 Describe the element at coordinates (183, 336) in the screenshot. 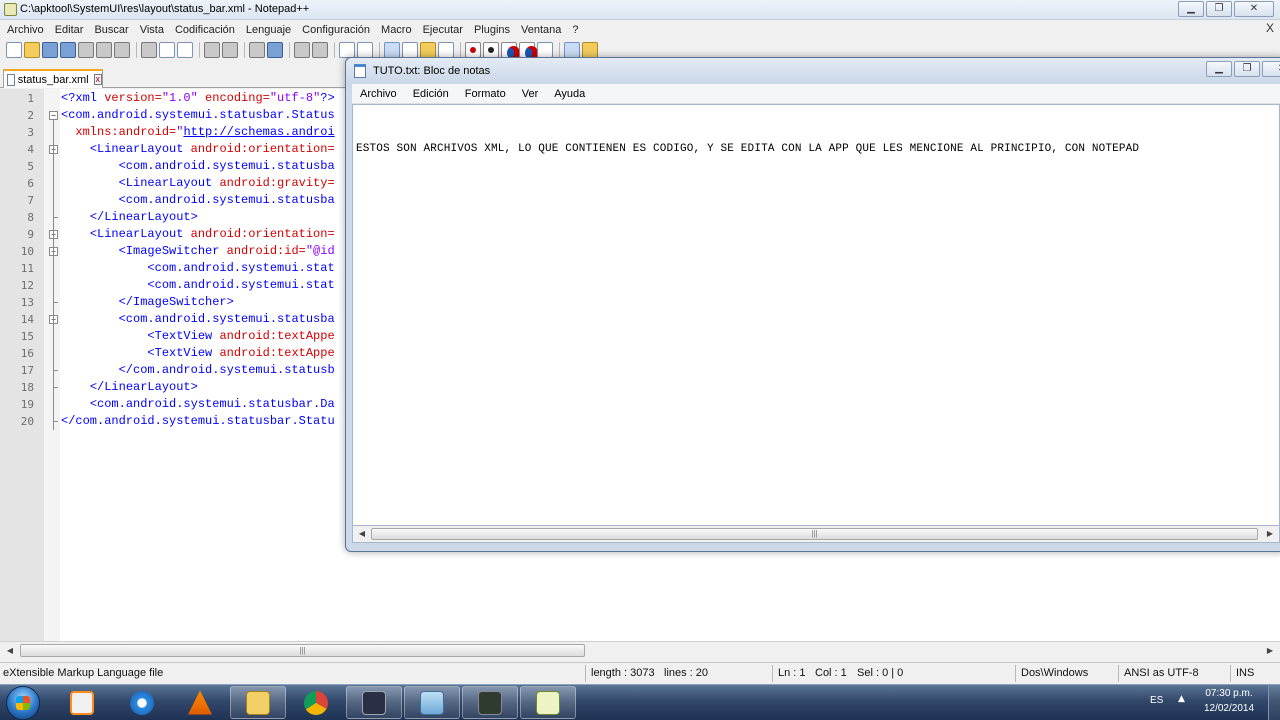

I see `code-token-tag: <TextView` at that location.